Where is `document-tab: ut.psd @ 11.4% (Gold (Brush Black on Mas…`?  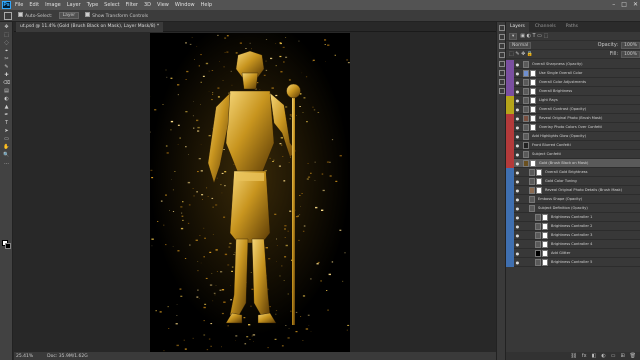
document-tab: ut.psd @ 11.4% (Gold (Brush Black on Mas… is located at coordinates (90, 27).